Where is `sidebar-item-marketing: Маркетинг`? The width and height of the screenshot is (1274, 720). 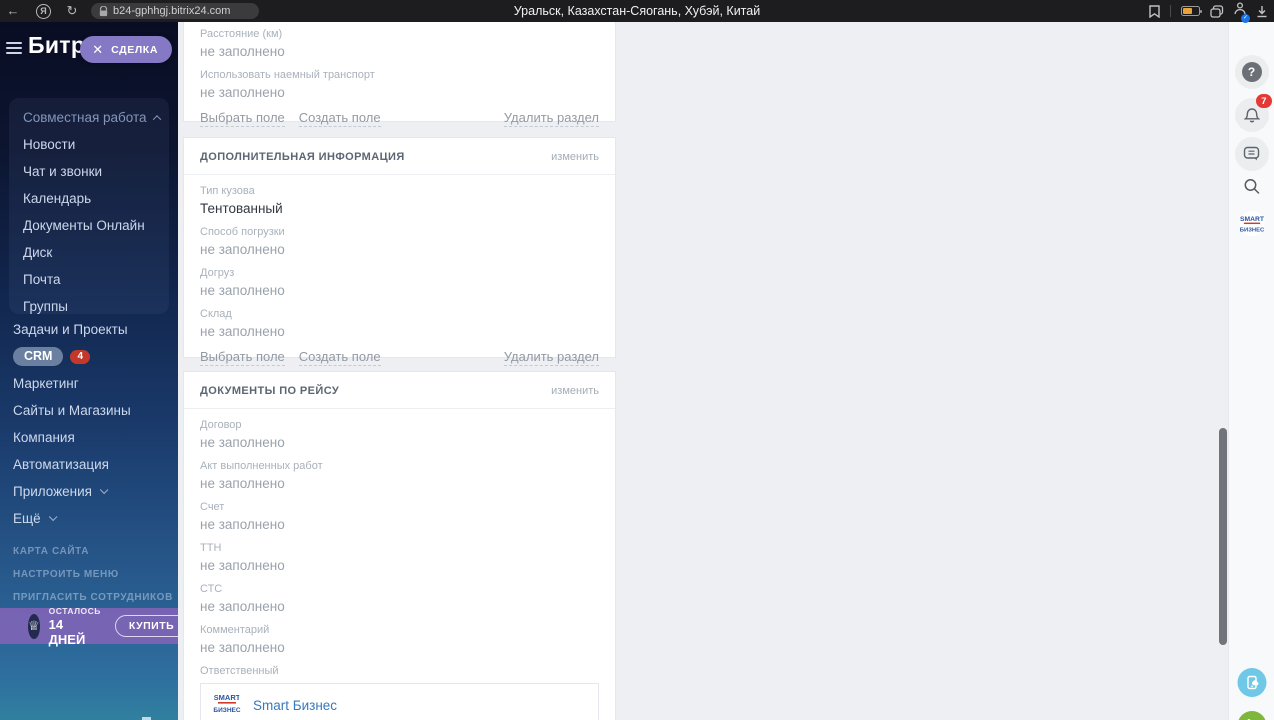
sidebar-item-marketing: Маркетинг is located at coordinates (89, 383).